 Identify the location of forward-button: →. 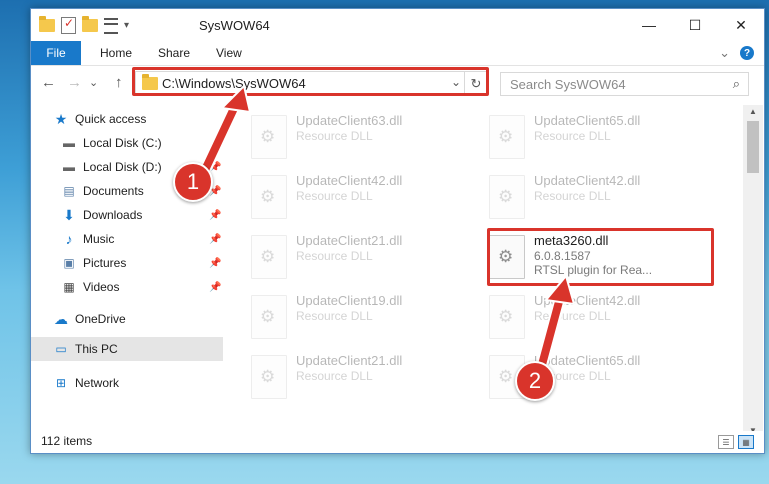
(74, 82).